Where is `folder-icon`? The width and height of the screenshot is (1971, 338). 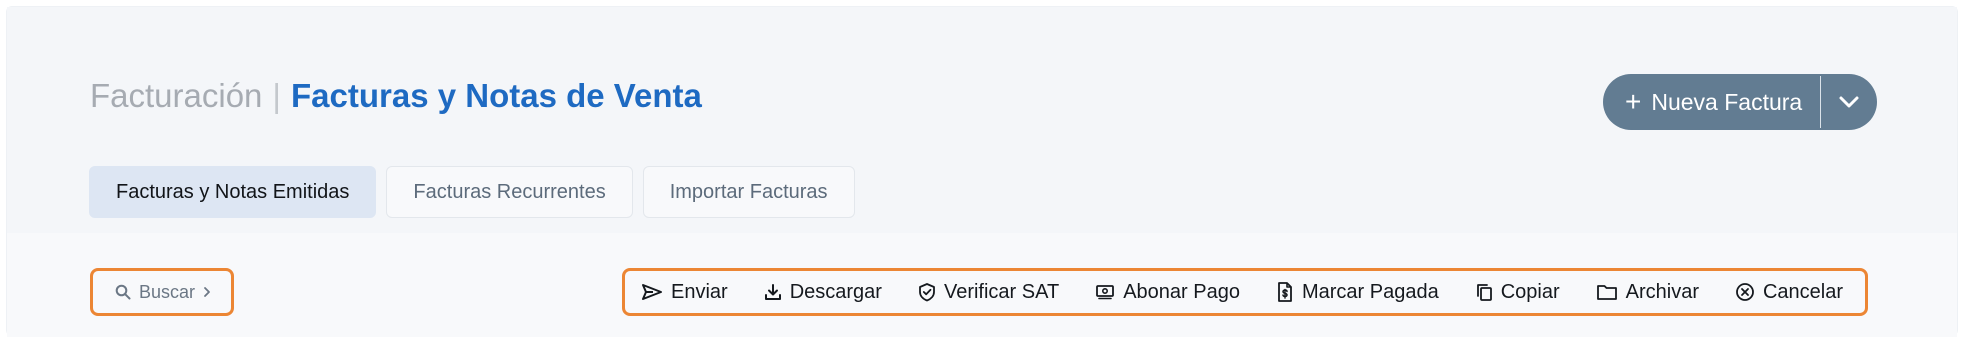
folder-icon is located at coordinates (1606, 292).